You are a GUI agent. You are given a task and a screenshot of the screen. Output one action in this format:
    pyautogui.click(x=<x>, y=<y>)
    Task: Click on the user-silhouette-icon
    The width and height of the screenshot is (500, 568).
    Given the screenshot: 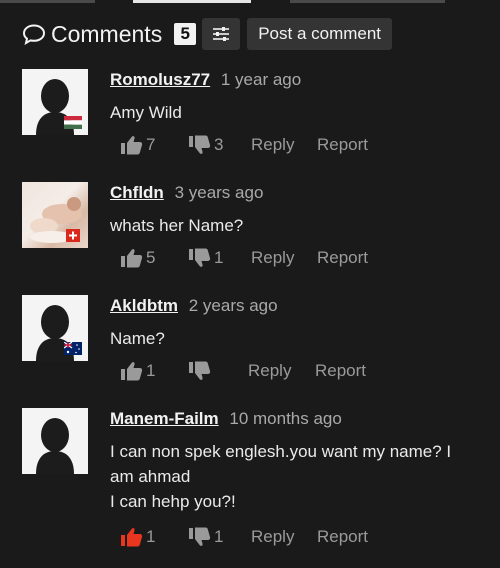 What is the action you would take?
    pyautogui.click(x=55, y=446)
    